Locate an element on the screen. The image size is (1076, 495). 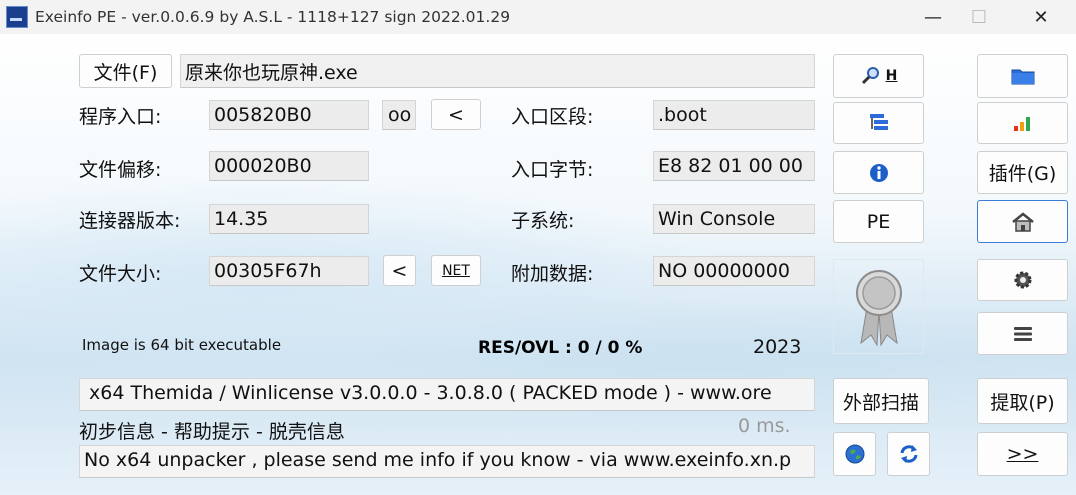
folder-icon is located at coordinates (1022, 77).